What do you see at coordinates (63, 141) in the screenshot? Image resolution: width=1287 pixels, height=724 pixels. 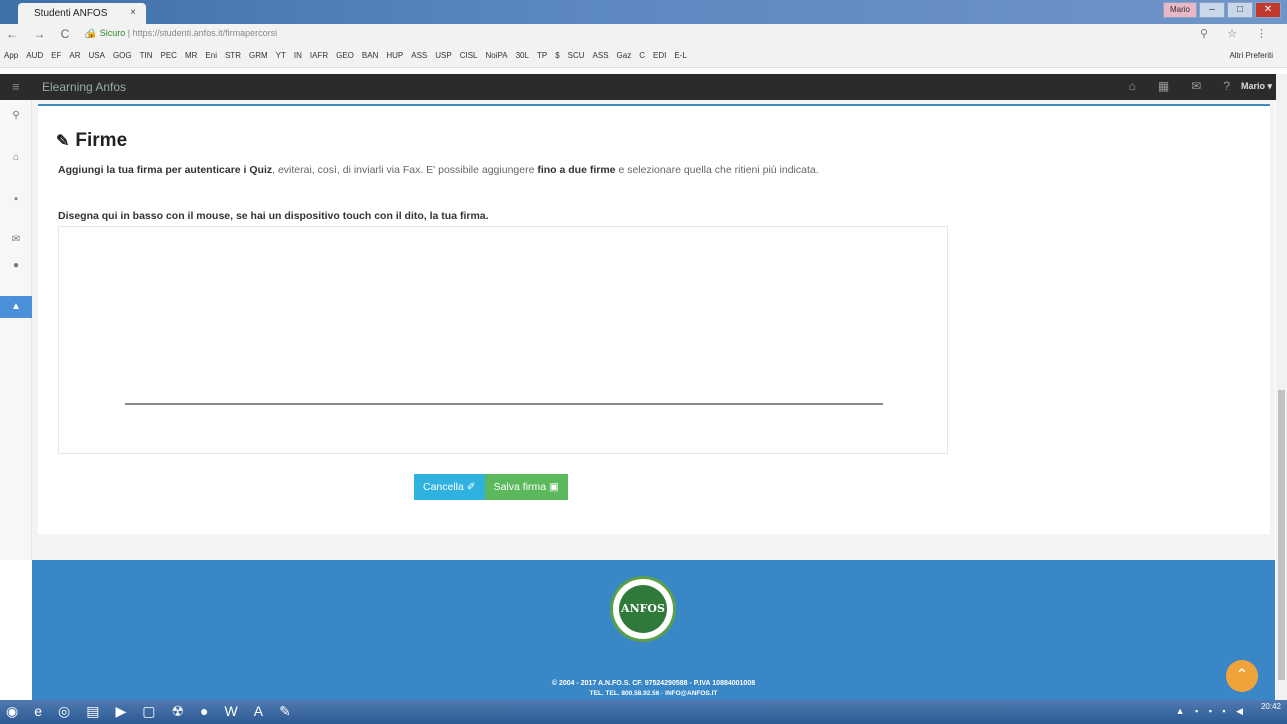 I see `magic-wand-icon: ✎` at bounding box center [63, 141].